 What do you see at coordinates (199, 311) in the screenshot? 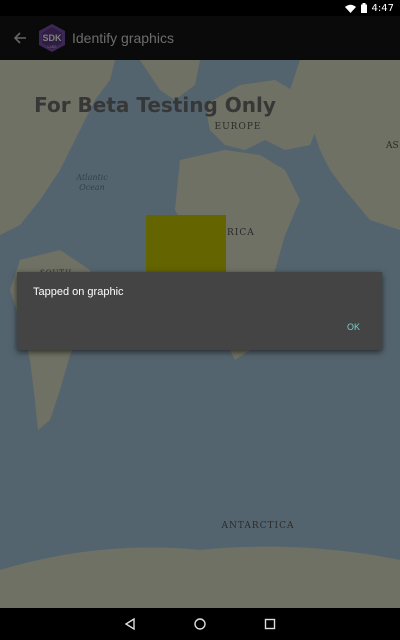
I see `alert-dialog: Tapped on graphic OK` at bounding box center [199, 311].